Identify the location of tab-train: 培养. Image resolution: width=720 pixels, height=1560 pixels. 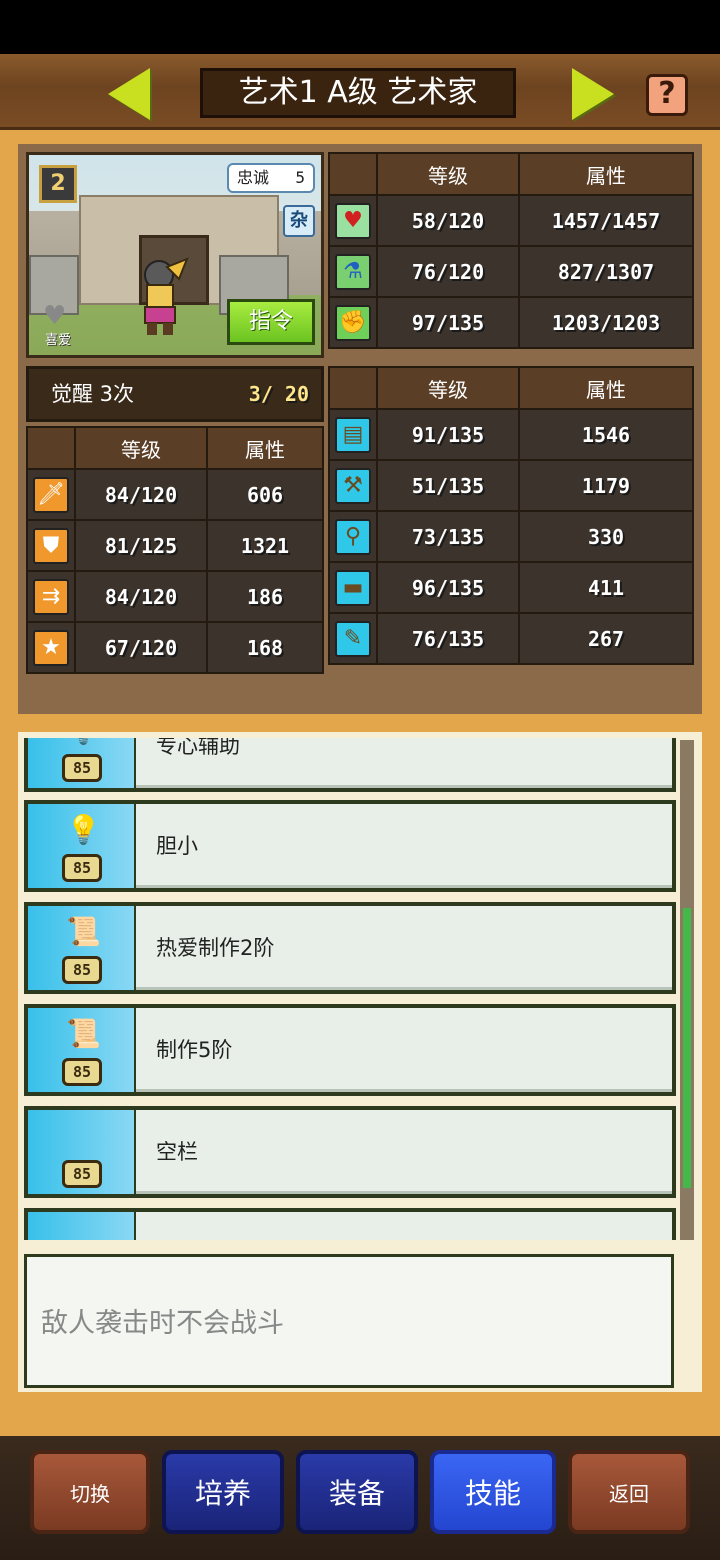
(223, 1492).